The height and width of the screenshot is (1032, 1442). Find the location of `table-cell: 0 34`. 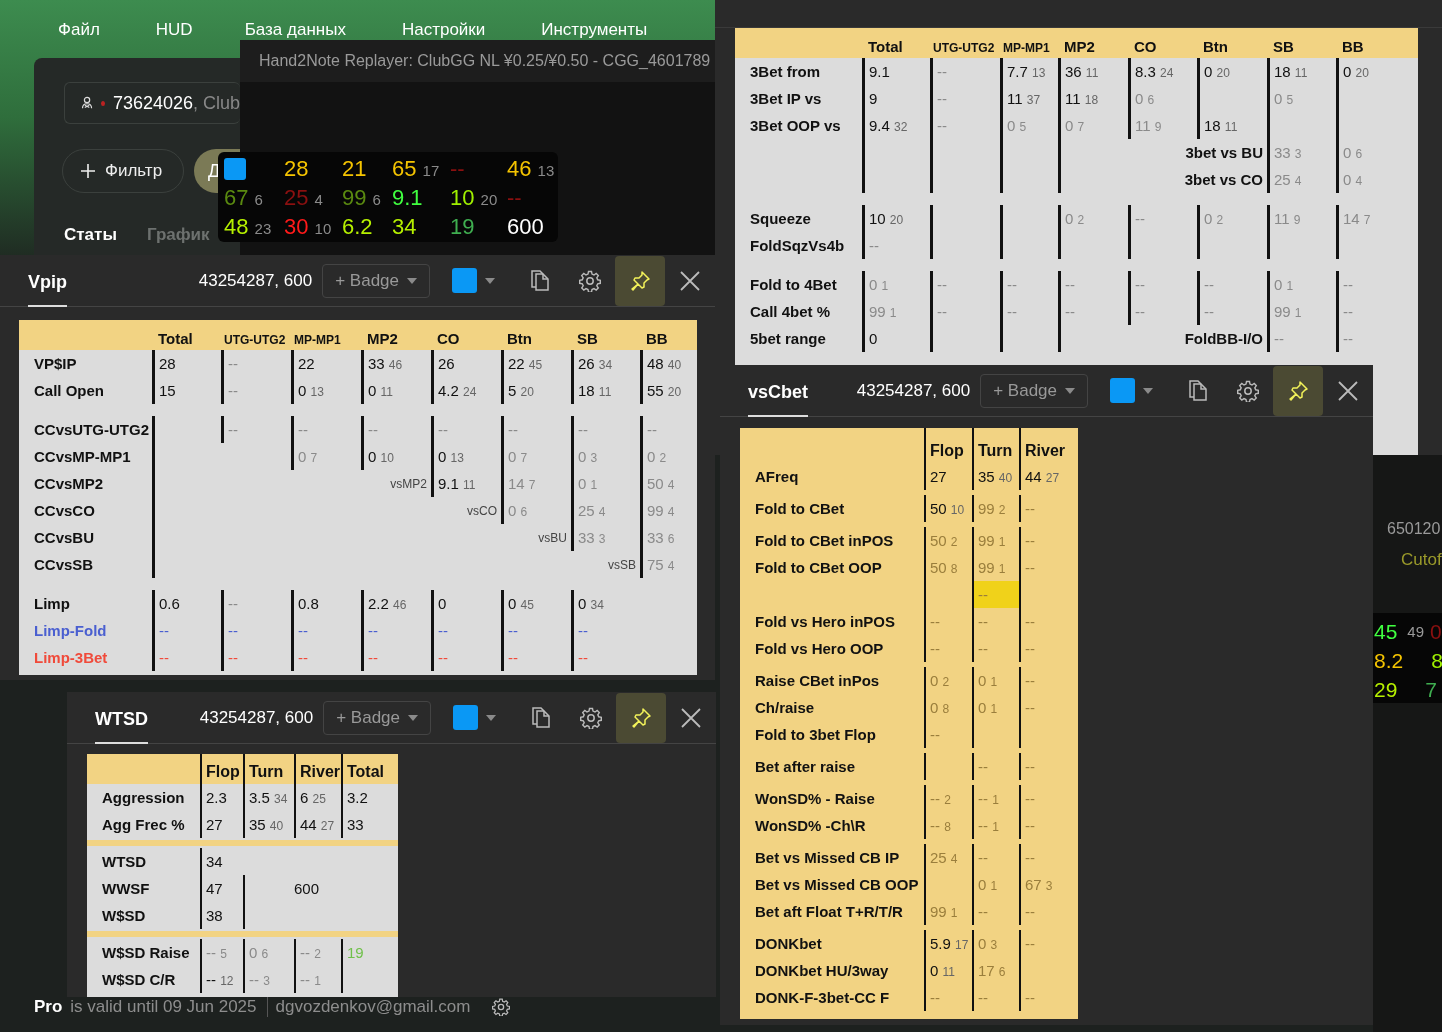

table-cell: 0 34 is located at coordinates (591, 603).